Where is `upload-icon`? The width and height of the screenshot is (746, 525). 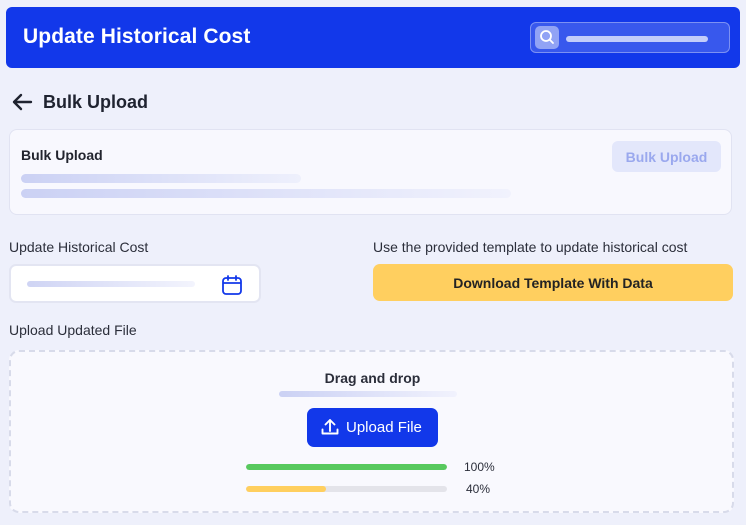
upload-icon is located at coordinates (330, 427).